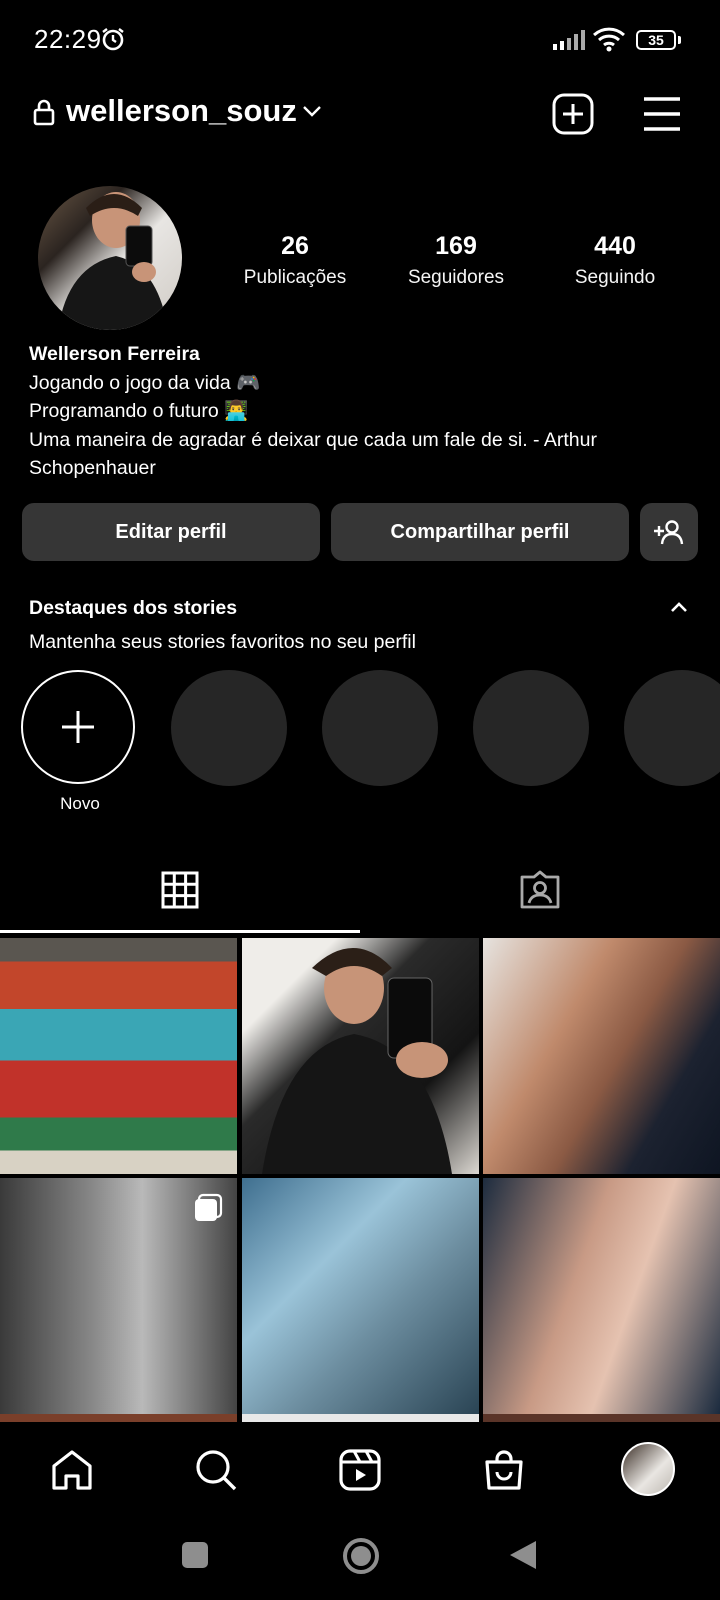 This screenshot has height=1600, width=720. I want to click on highlights-title: Destaques dos stories, so click(133, 608).